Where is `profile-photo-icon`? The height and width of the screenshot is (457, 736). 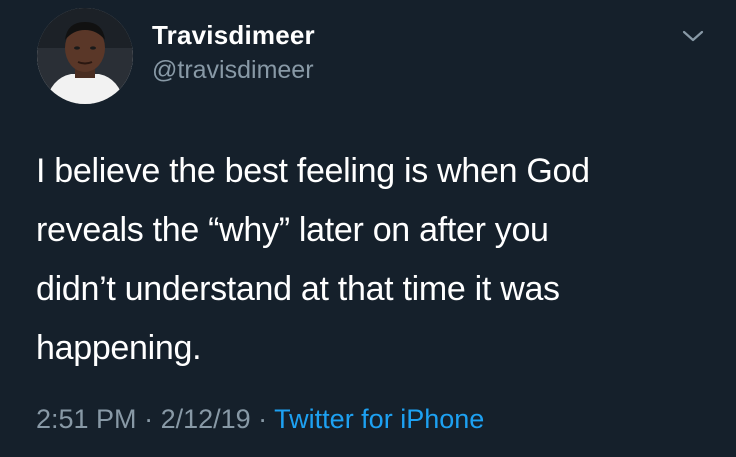 profile-photo-icon is located at coordinates (85, 56).